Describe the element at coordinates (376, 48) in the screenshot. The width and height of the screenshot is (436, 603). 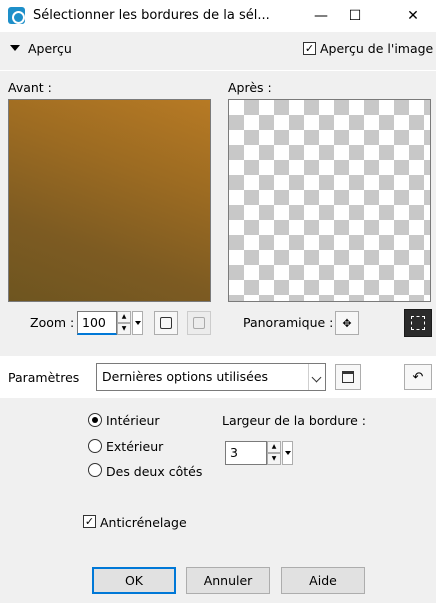
I see `image-preview-label: Aperçu de l'image` at that location.